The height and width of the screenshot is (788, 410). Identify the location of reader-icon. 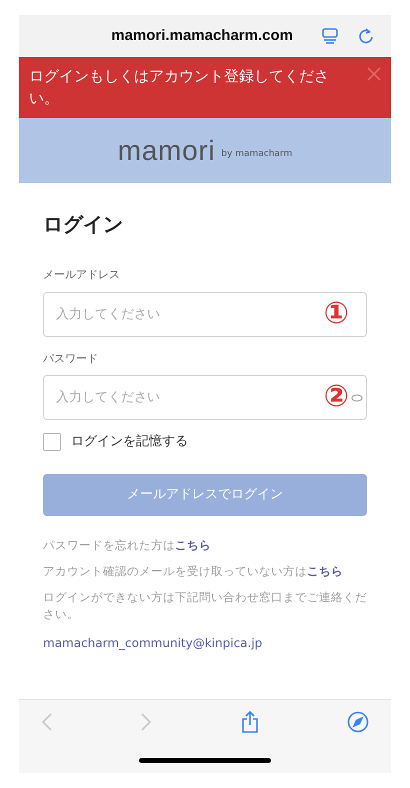
(330, 36).